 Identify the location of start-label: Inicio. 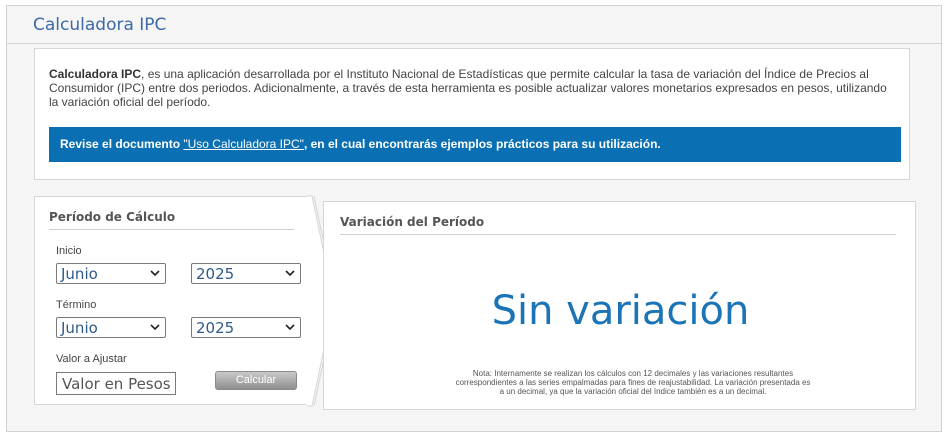
(69, 251).